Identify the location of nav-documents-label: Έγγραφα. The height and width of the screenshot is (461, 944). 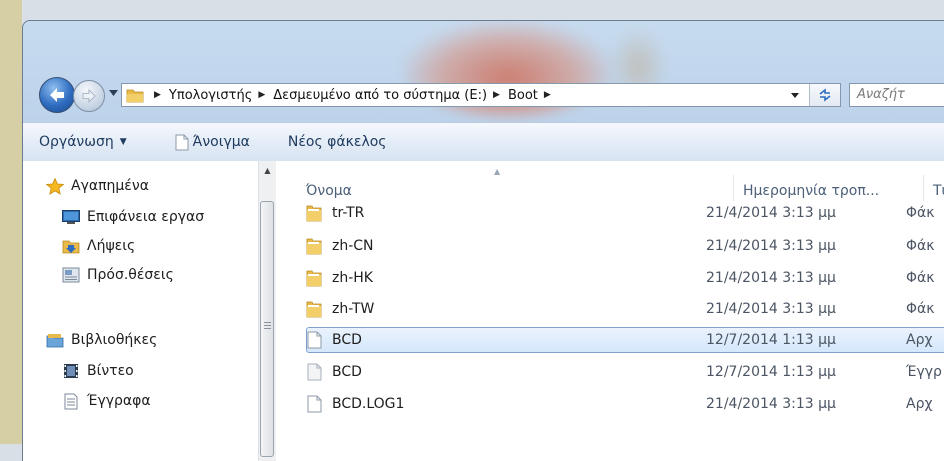
(119, 401).